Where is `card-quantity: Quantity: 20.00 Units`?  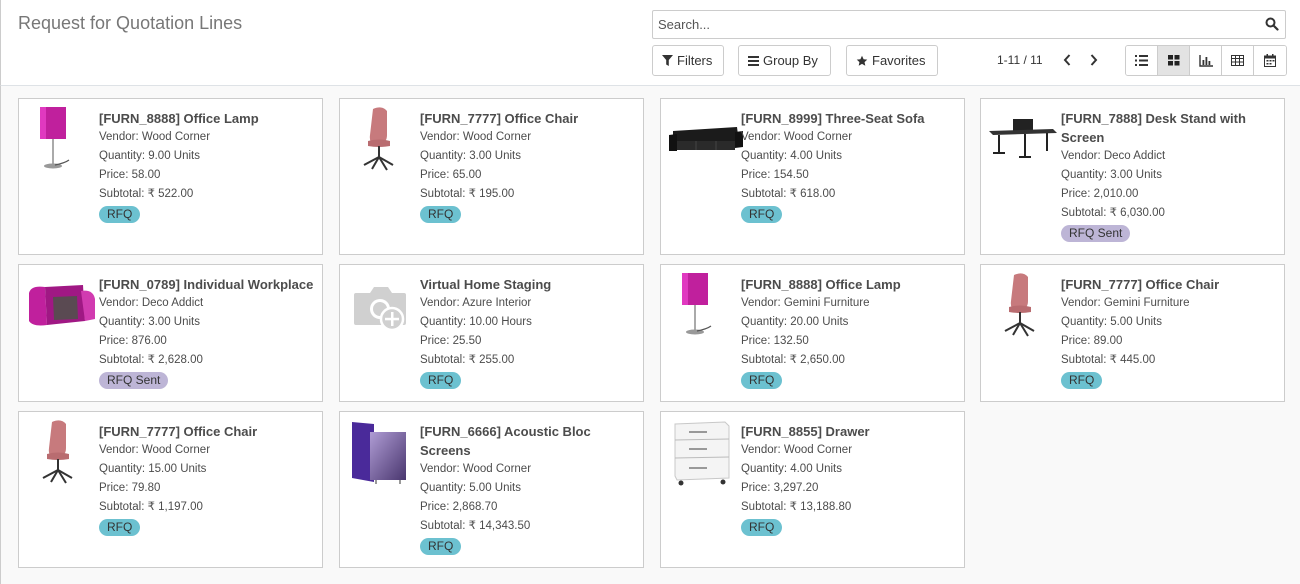
card-quantity: Quantity: 20.00 Units is located at coordinates (795, 322).